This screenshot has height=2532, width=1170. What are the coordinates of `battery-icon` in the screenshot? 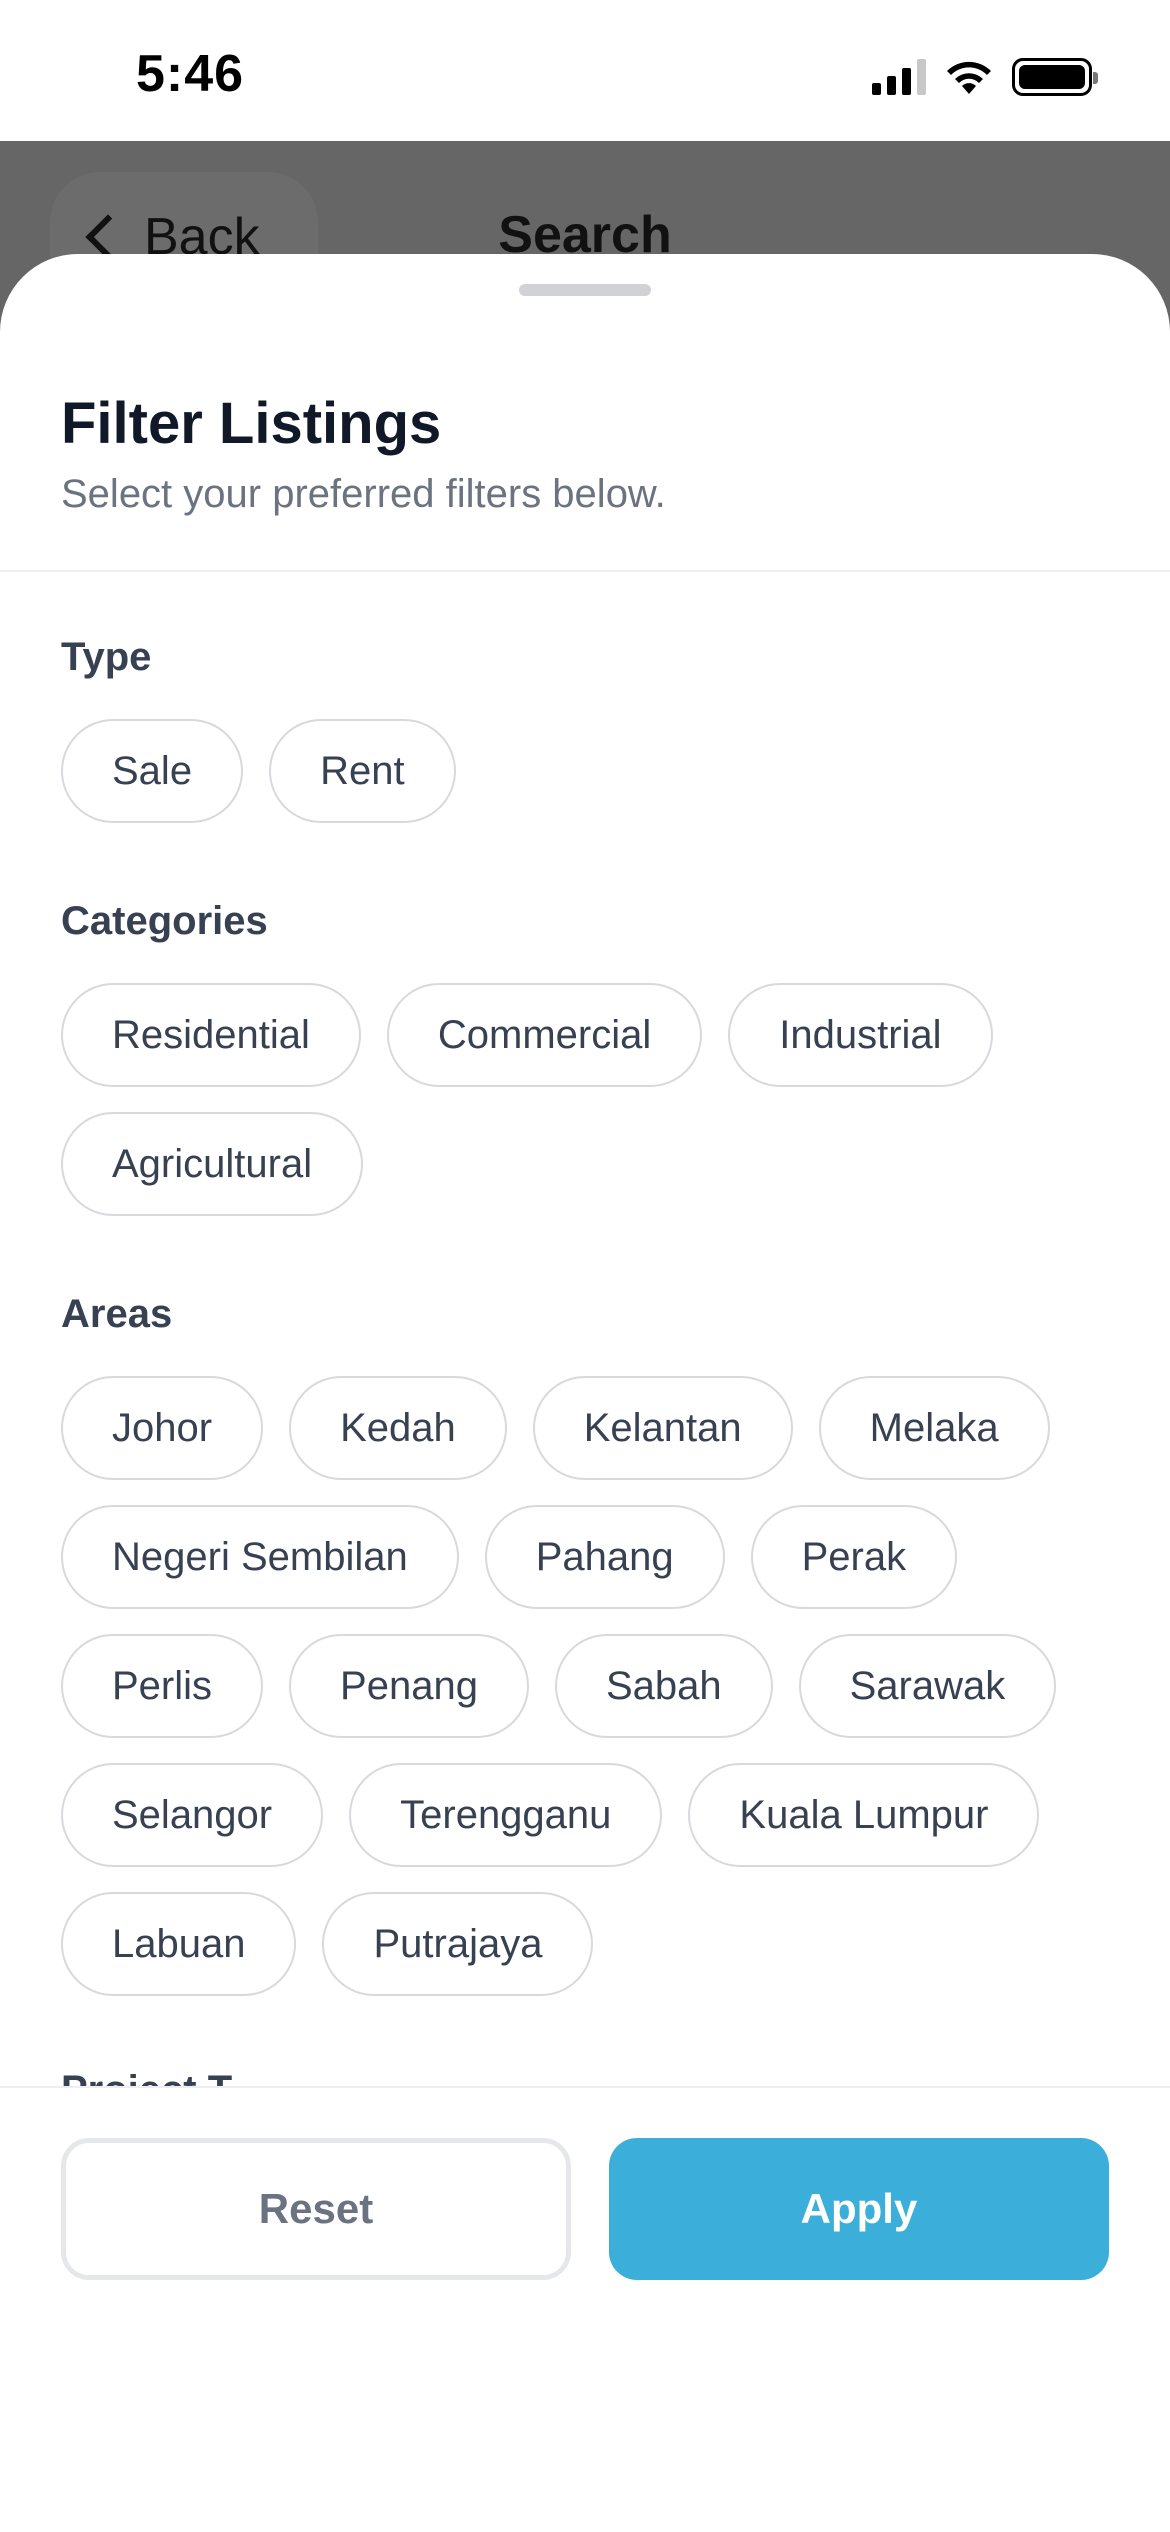 It's located at (1055, 77).